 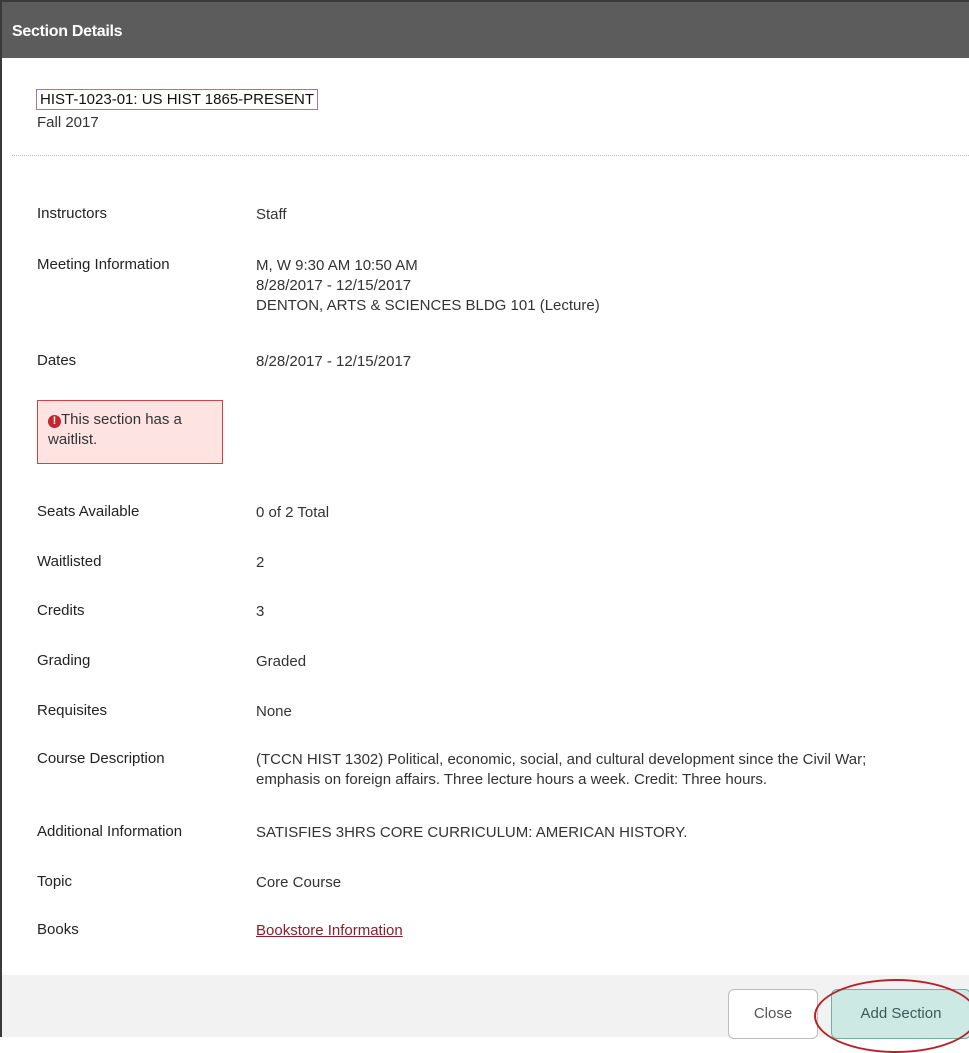 What do you see at coordinates (490, 155) in the screenshot?
I see `divider` at bounding box center [490, 155].